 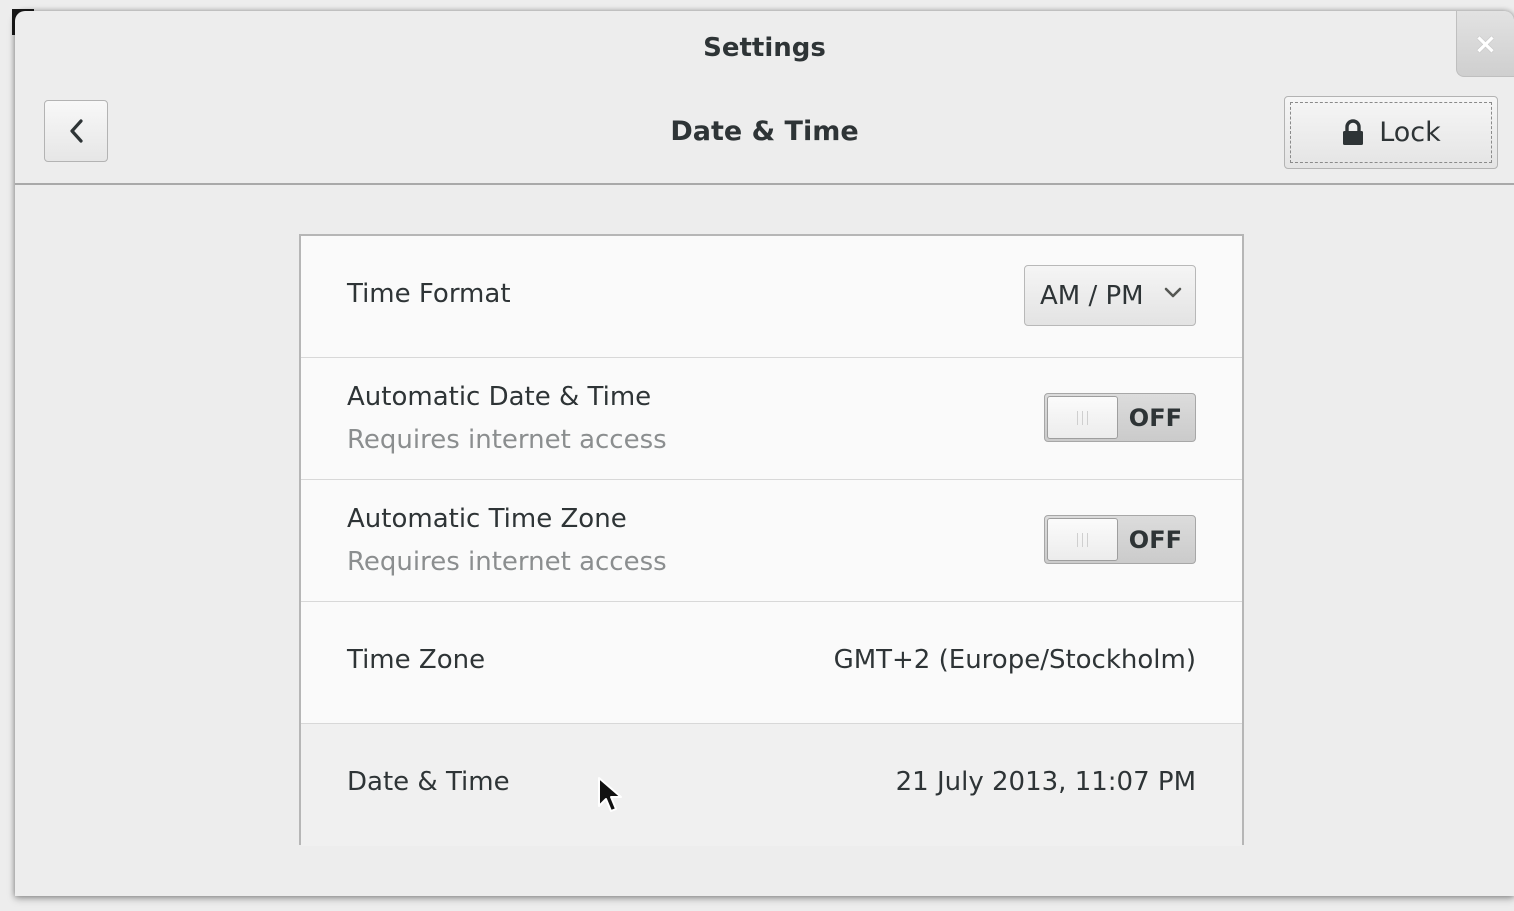 What do you see at coordinates (487, 519) in the screenshot?
I see `automatic-time-zone-label: Automatic Time Zone` at bounding box center [487, 519].